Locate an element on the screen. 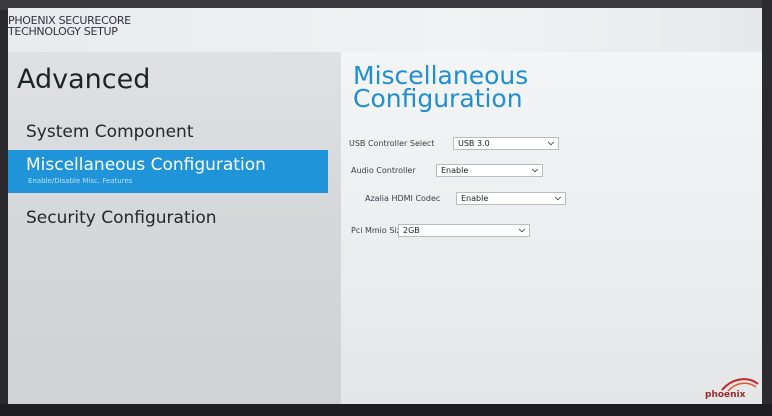 The width and height of the screenshot is (772, 416). header-bar: PHOENIX SECURECORE TECHNOLOGY SETUP is located at coordinates (386, 30).